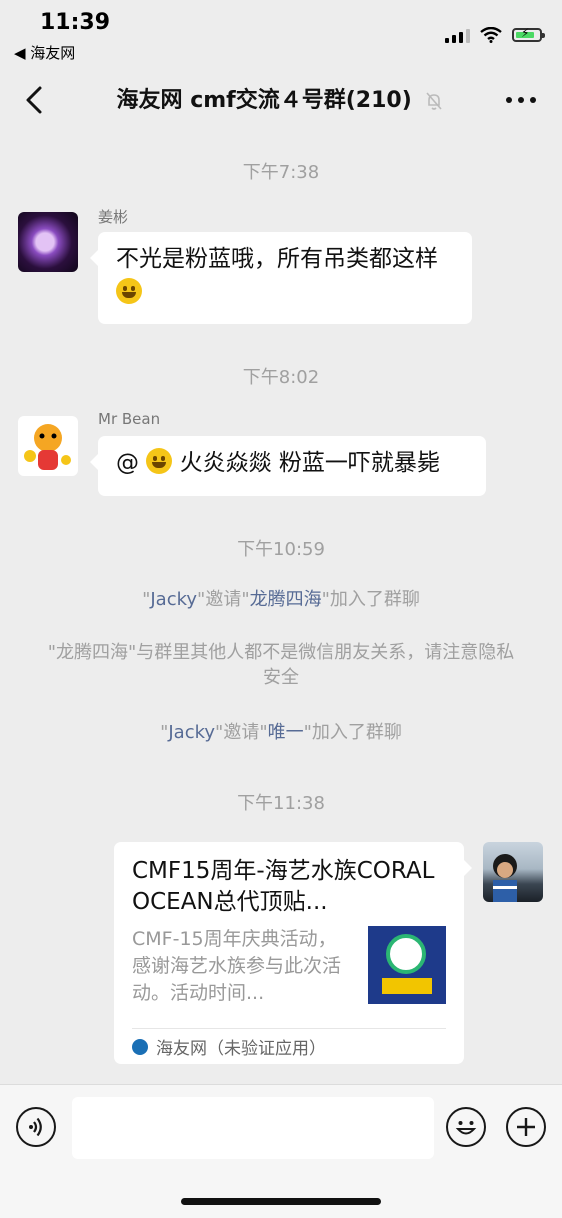 This screenshot has height=1218, width=562. Describe the element at coordinates (44, 52) in the screenshot. I see `back-to-app-link: ◀ 海友网` at that location.